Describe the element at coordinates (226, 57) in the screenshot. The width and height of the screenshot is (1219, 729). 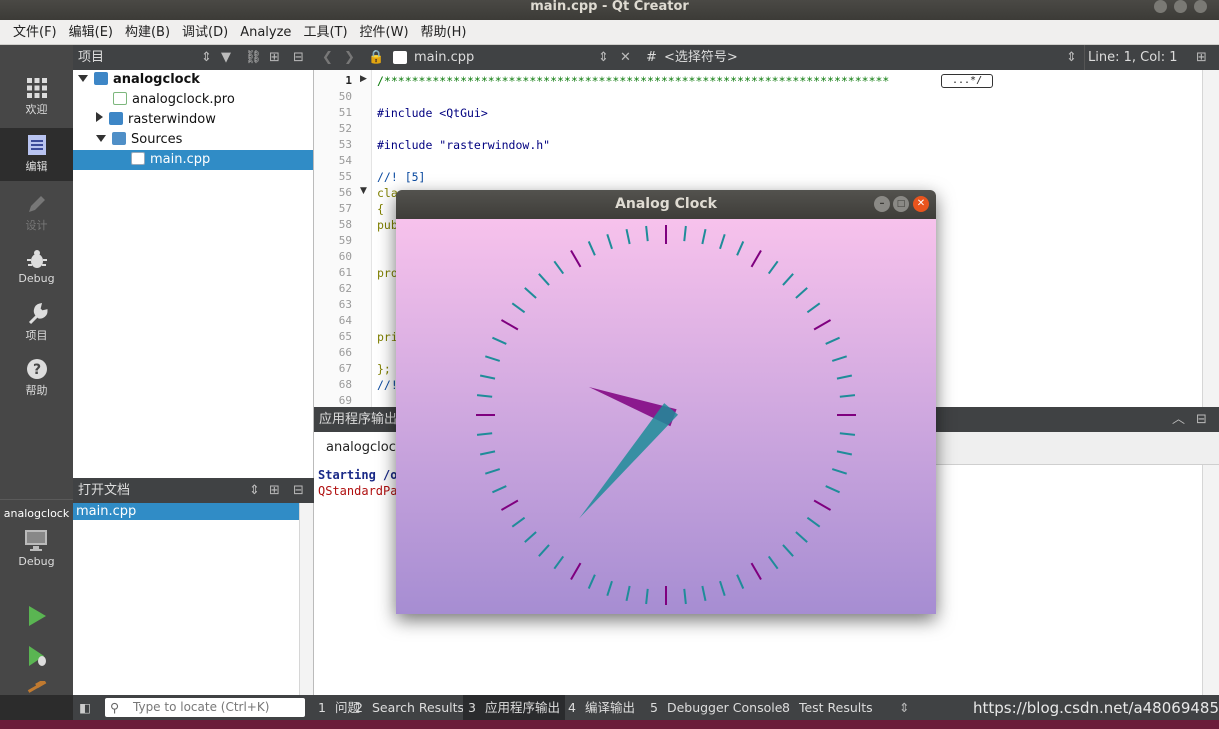
I see `filter-icon: ▼` at that location.